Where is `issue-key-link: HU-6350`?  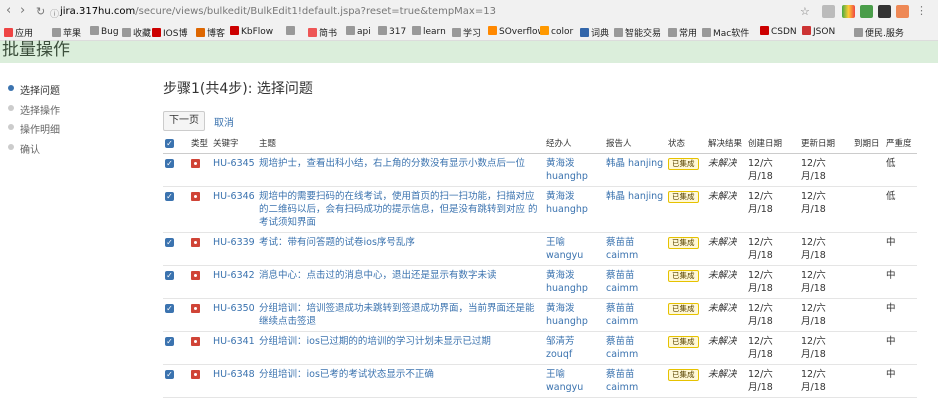
issue-key-link: HU-6350 is located at coordinates (234, 308).